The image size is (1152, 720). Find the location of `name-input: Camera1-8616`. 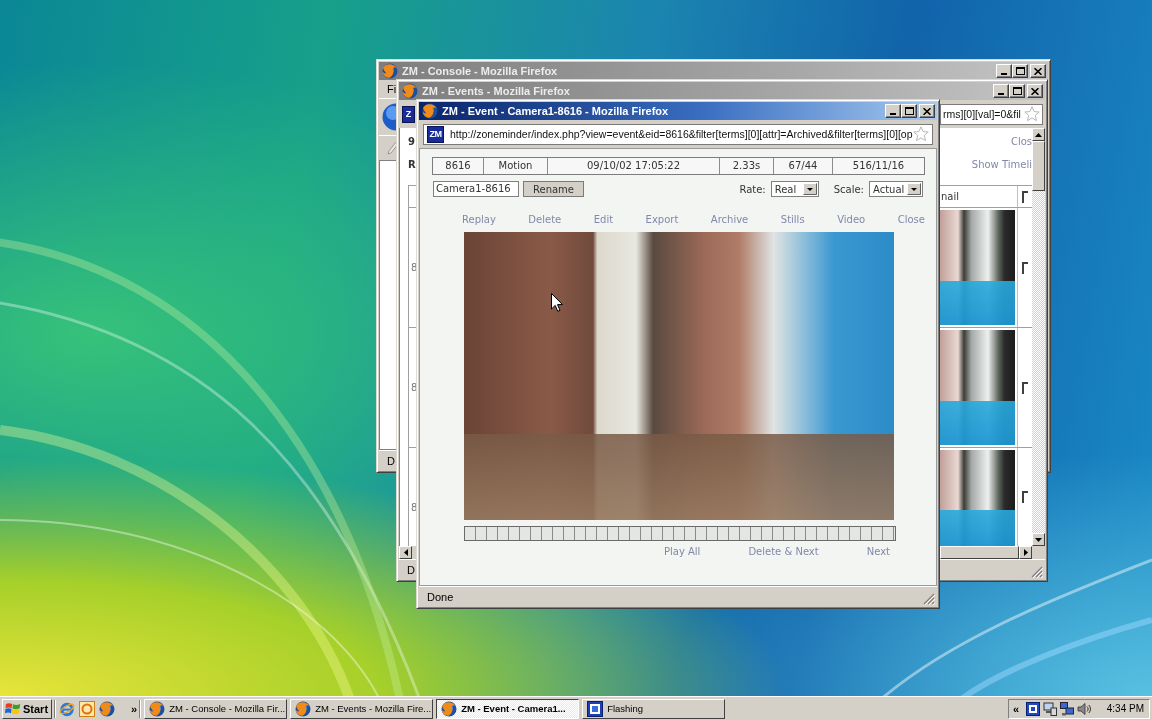

name-input: Camera1-8616 is located at coordinates (476, 189).